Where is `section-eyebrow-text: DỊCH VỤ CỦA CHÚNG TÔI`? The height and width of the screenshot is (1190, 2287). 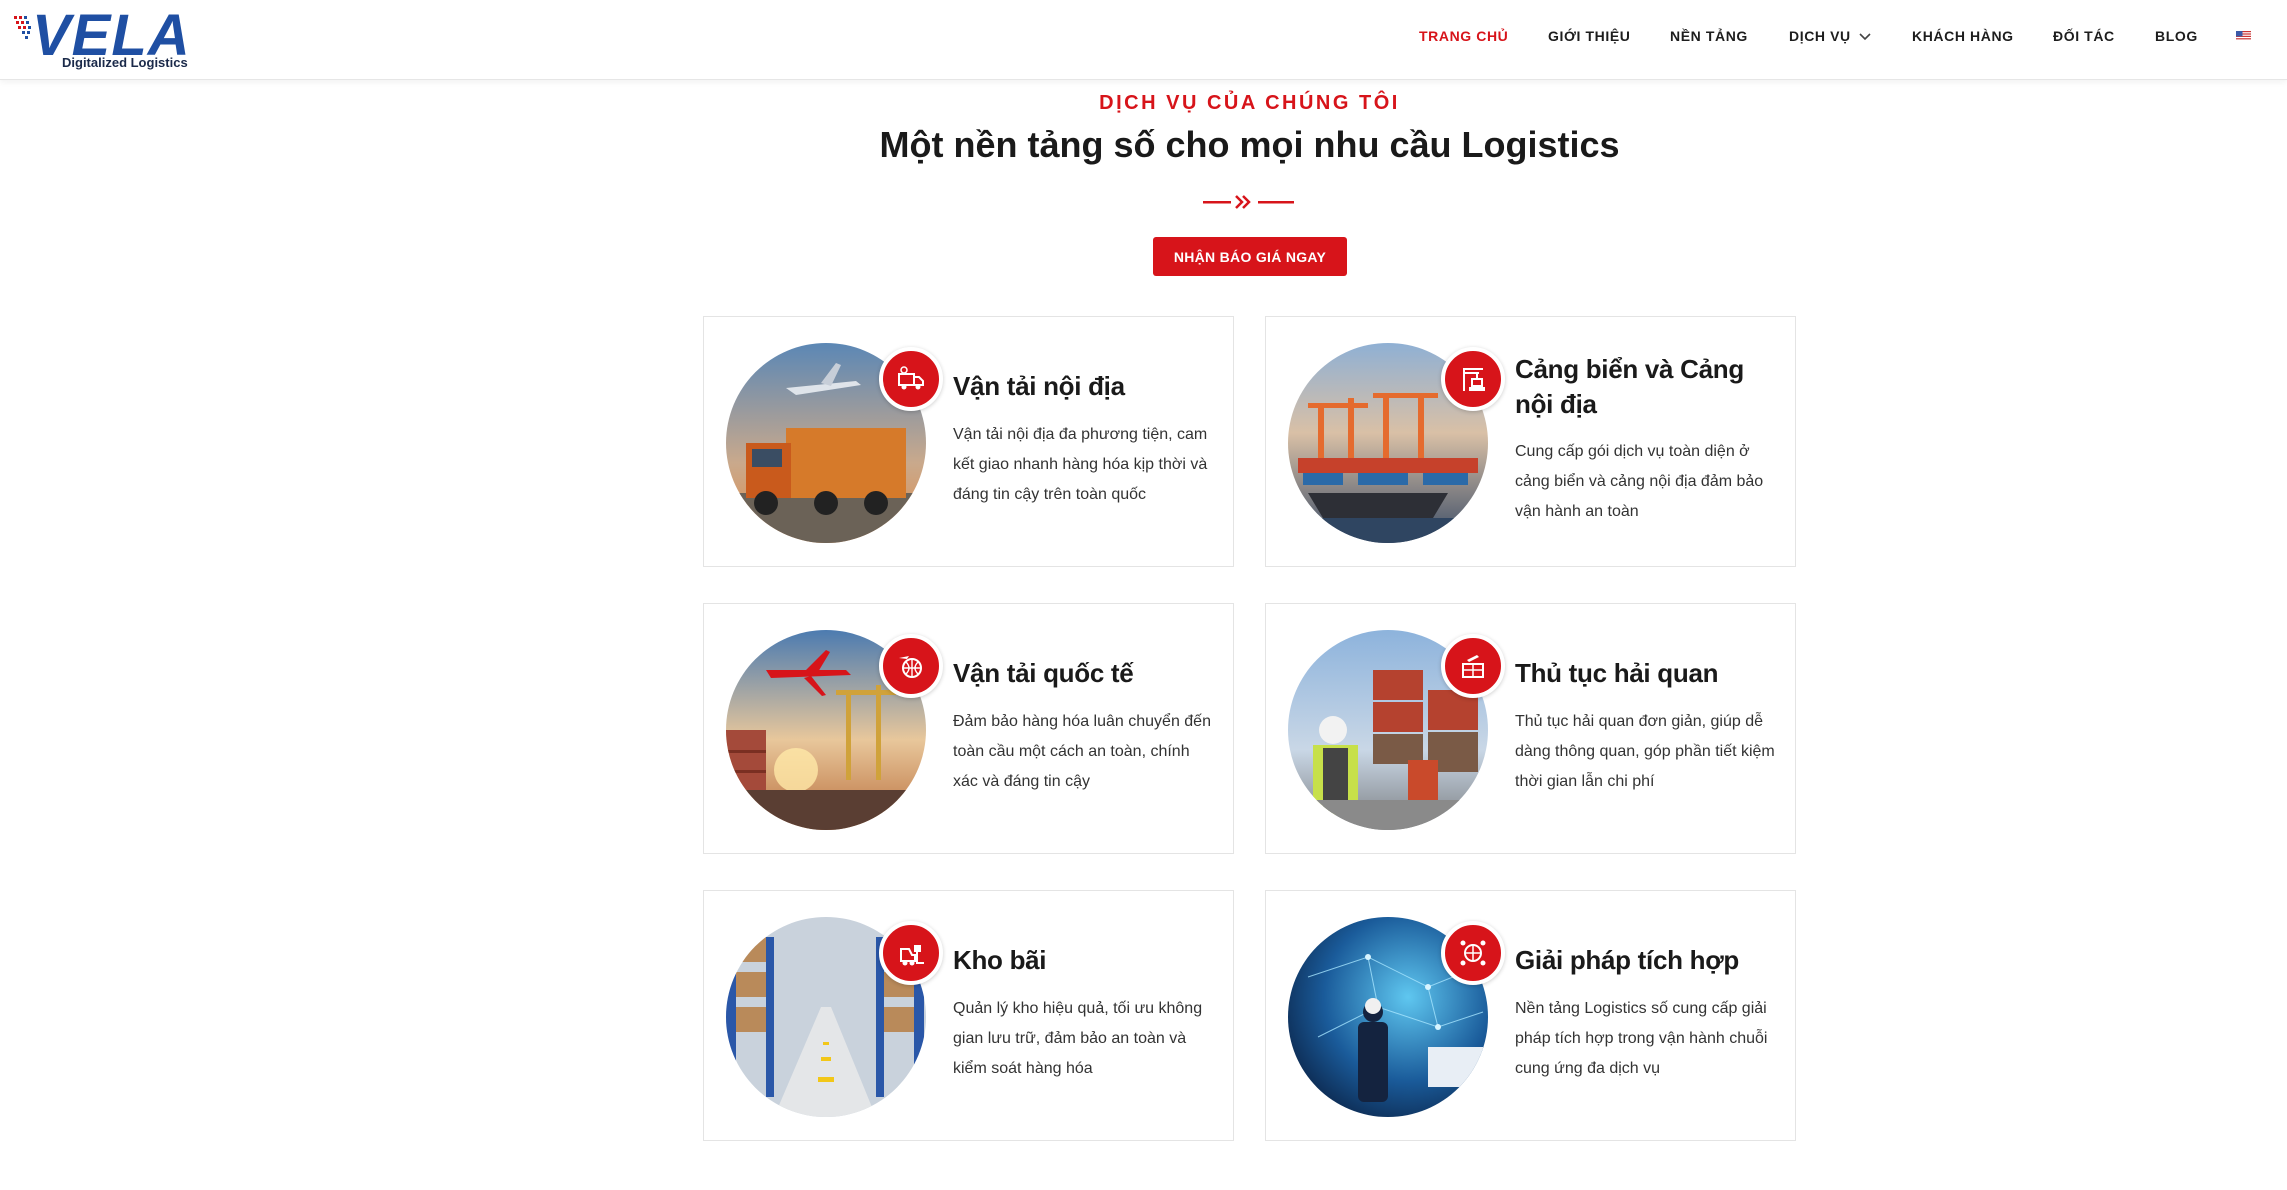 section-eyebrow-text: DỊCH VỤ CỦA CHÚNG TÔI is located at coordinates (1249, 103).